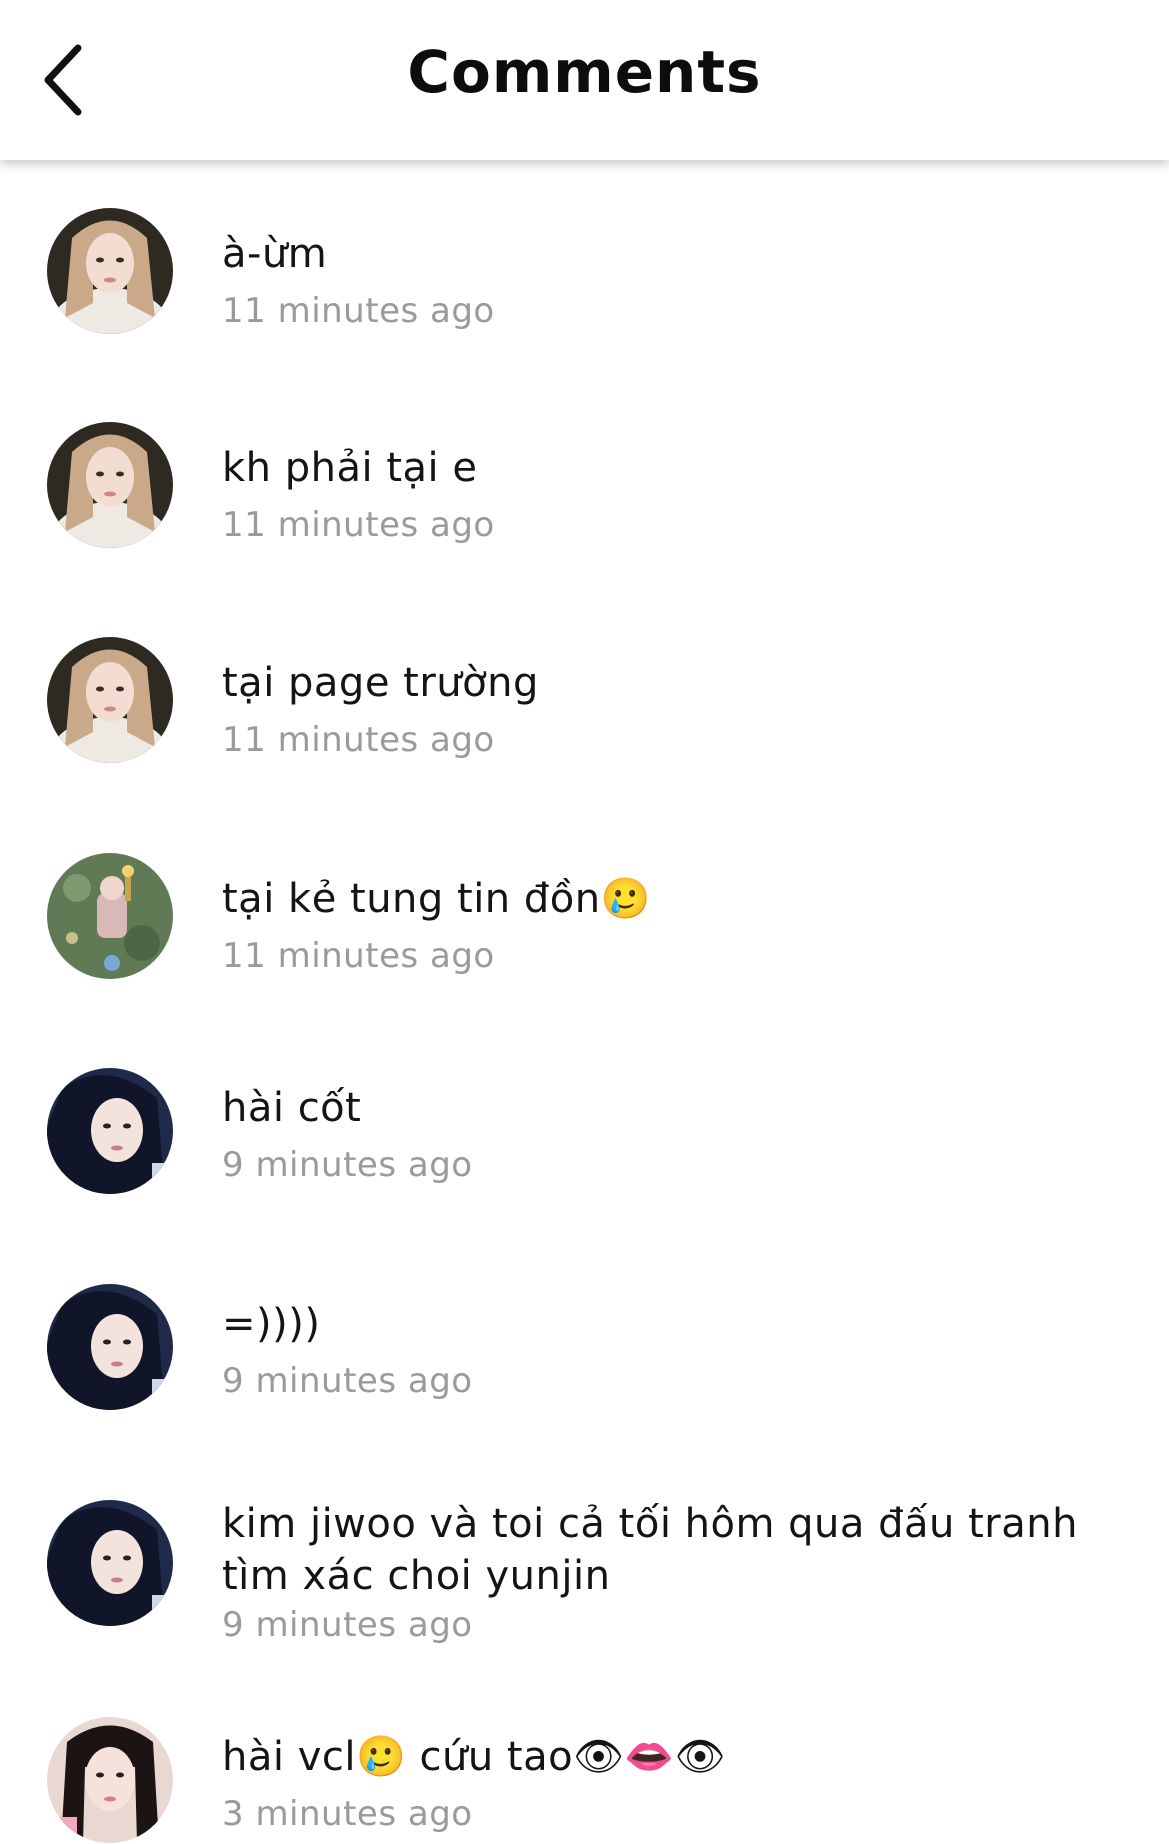 The width and height of the screenshot is (1169, 1844). Describe the element at coordinates (292, 1108) in the screenshot. I see `comment-text: hài cốt` at that location.